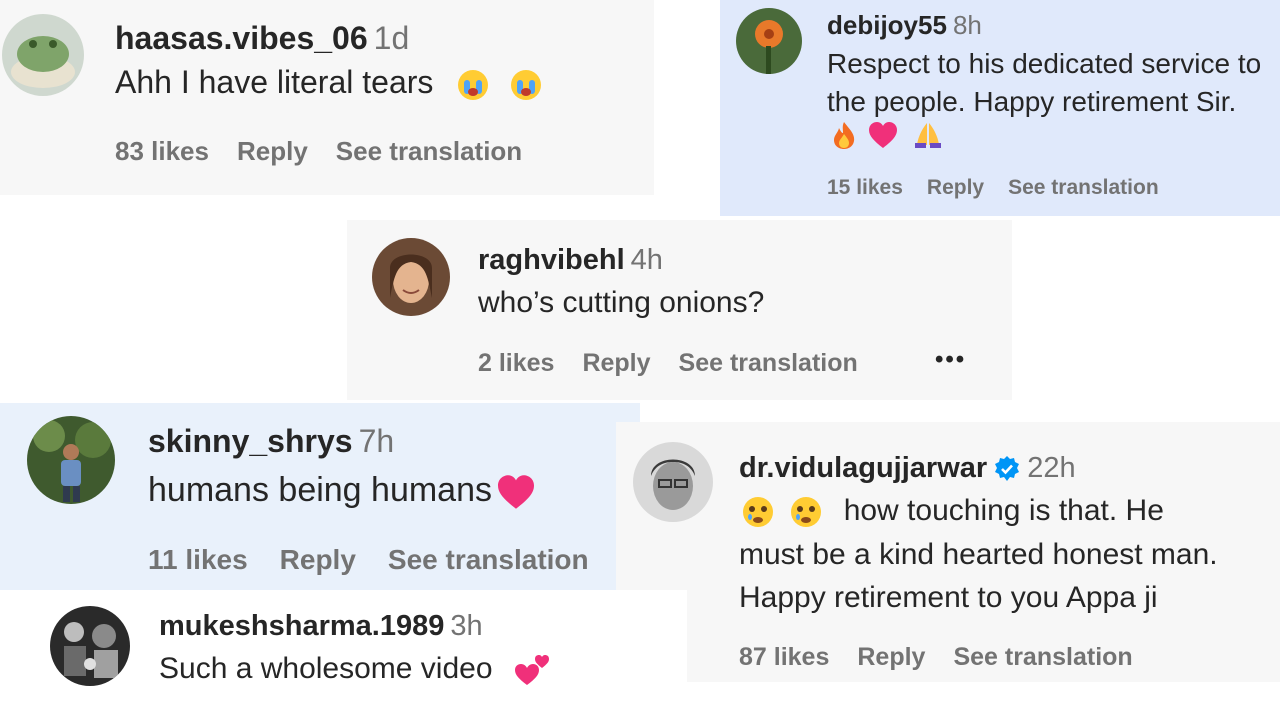 The height and width of the screenshot is (720, 1280). I want to click on comment-time: 4h, so click(646, 260).